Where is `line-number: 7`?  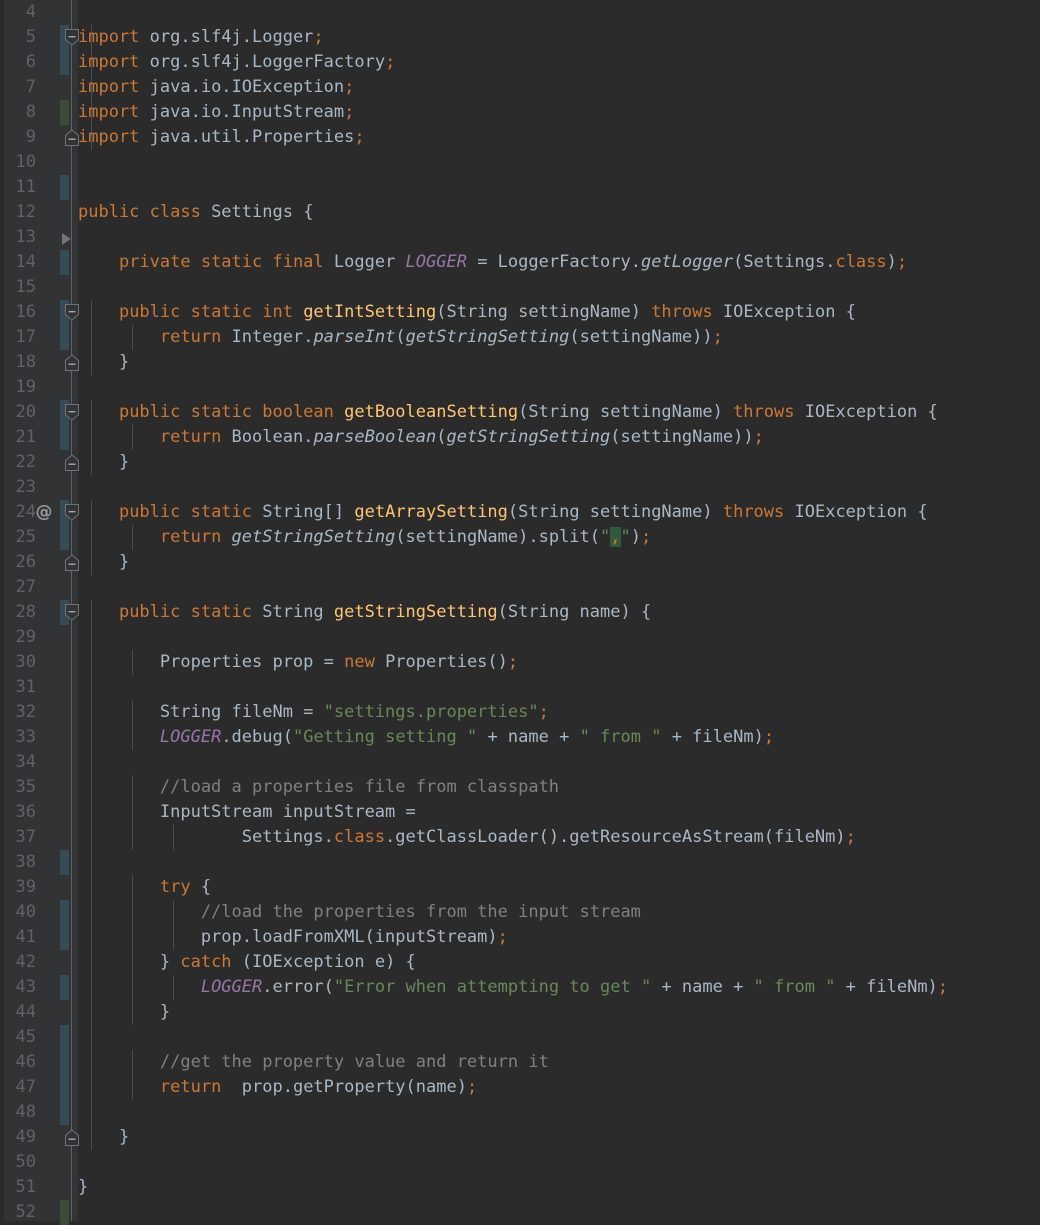
line-number: 7 is located at coordinates (18, 87).